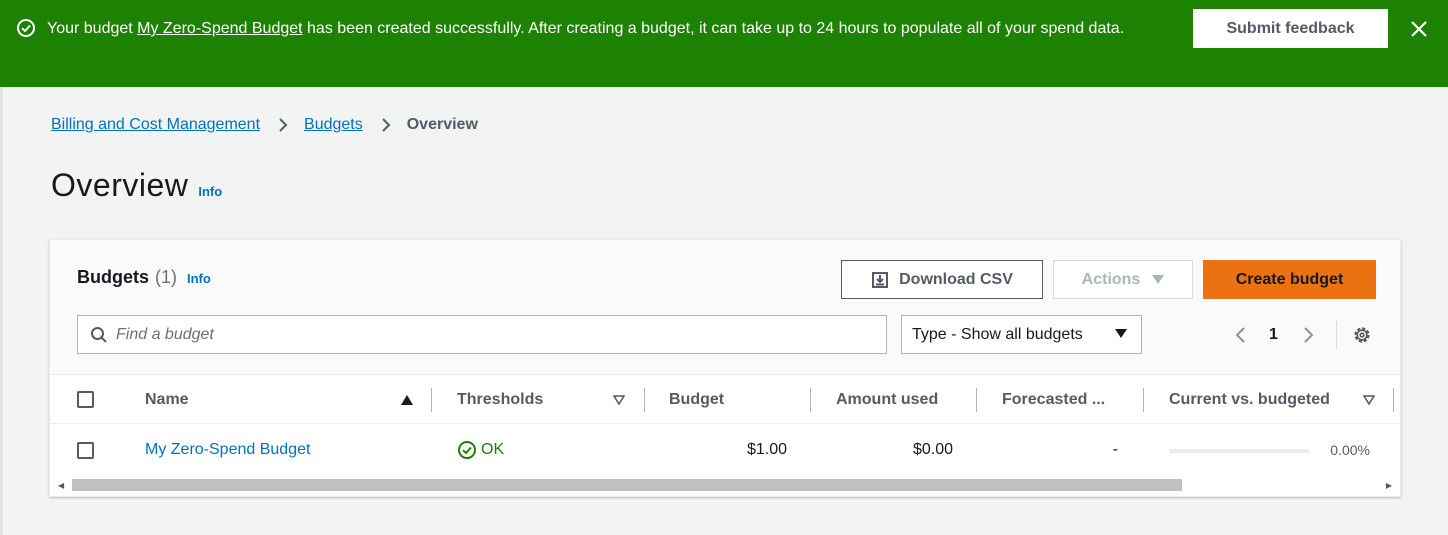  I want to click on breadcrumb-budgets: Budgets, so click(333, 125).